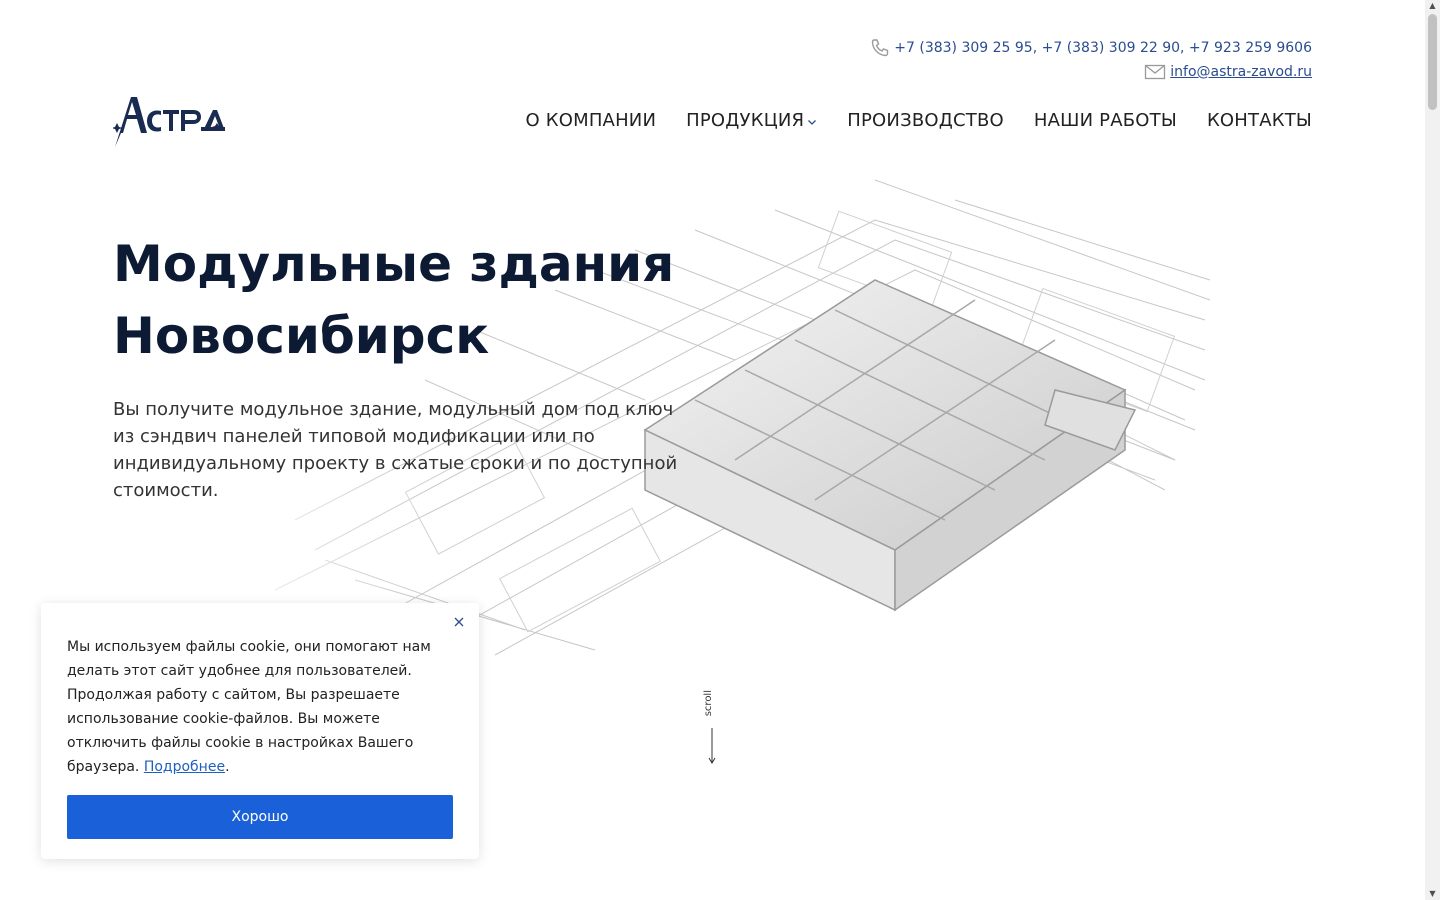 This screenshot has width=1440, height=900. I want to click on email-row: info@astra-zavod.ru, so click(1091, 72).